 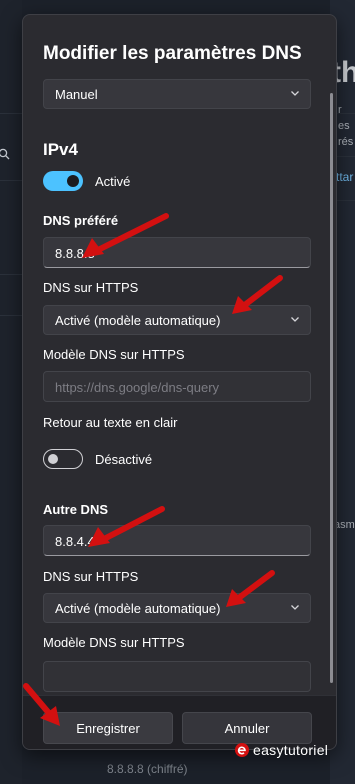 I want to click on easytutoriel-watermark: easytutoriel, so click(x=281, y=750).